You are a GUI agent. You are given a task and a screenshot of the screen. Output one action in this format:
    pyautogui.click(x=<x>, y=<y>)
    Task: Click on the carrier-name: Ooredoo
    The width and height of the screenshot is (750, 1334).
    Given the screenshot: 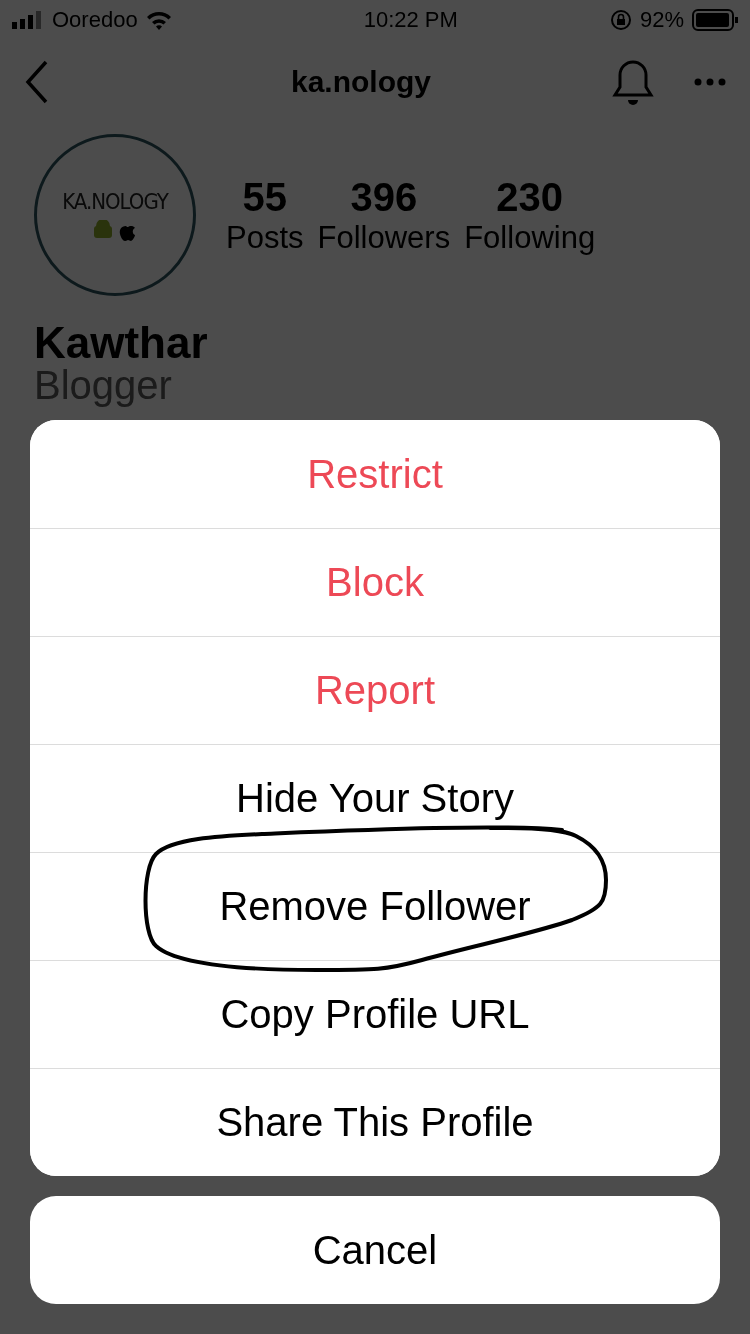 What is the action you would take?
    pyautogui.click(x=95, y=20)
    